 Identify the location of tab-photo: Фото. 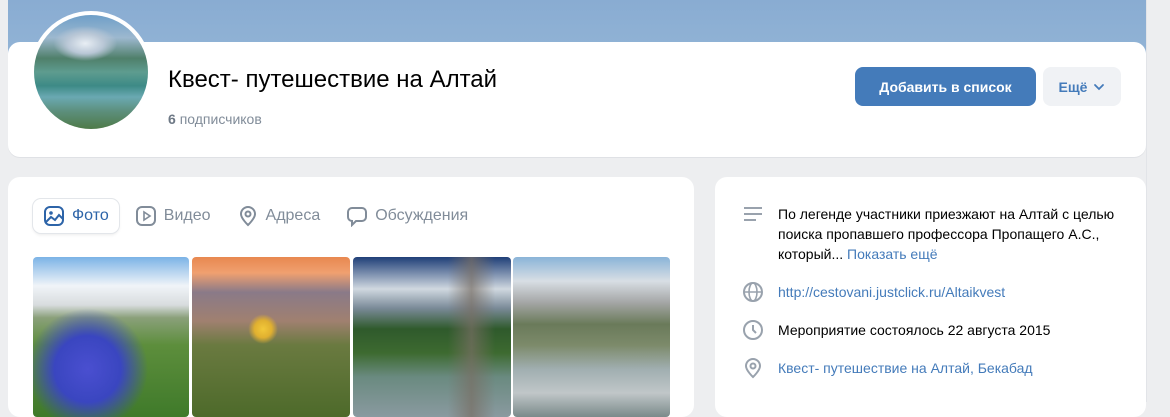
(76, 216).